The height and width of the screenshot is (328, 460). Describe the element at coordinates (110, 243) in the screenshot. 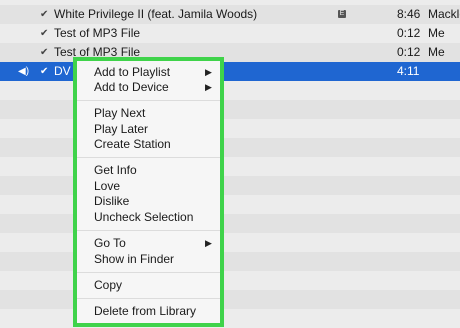

I see `menu-item-go-to: Go To` at that location.